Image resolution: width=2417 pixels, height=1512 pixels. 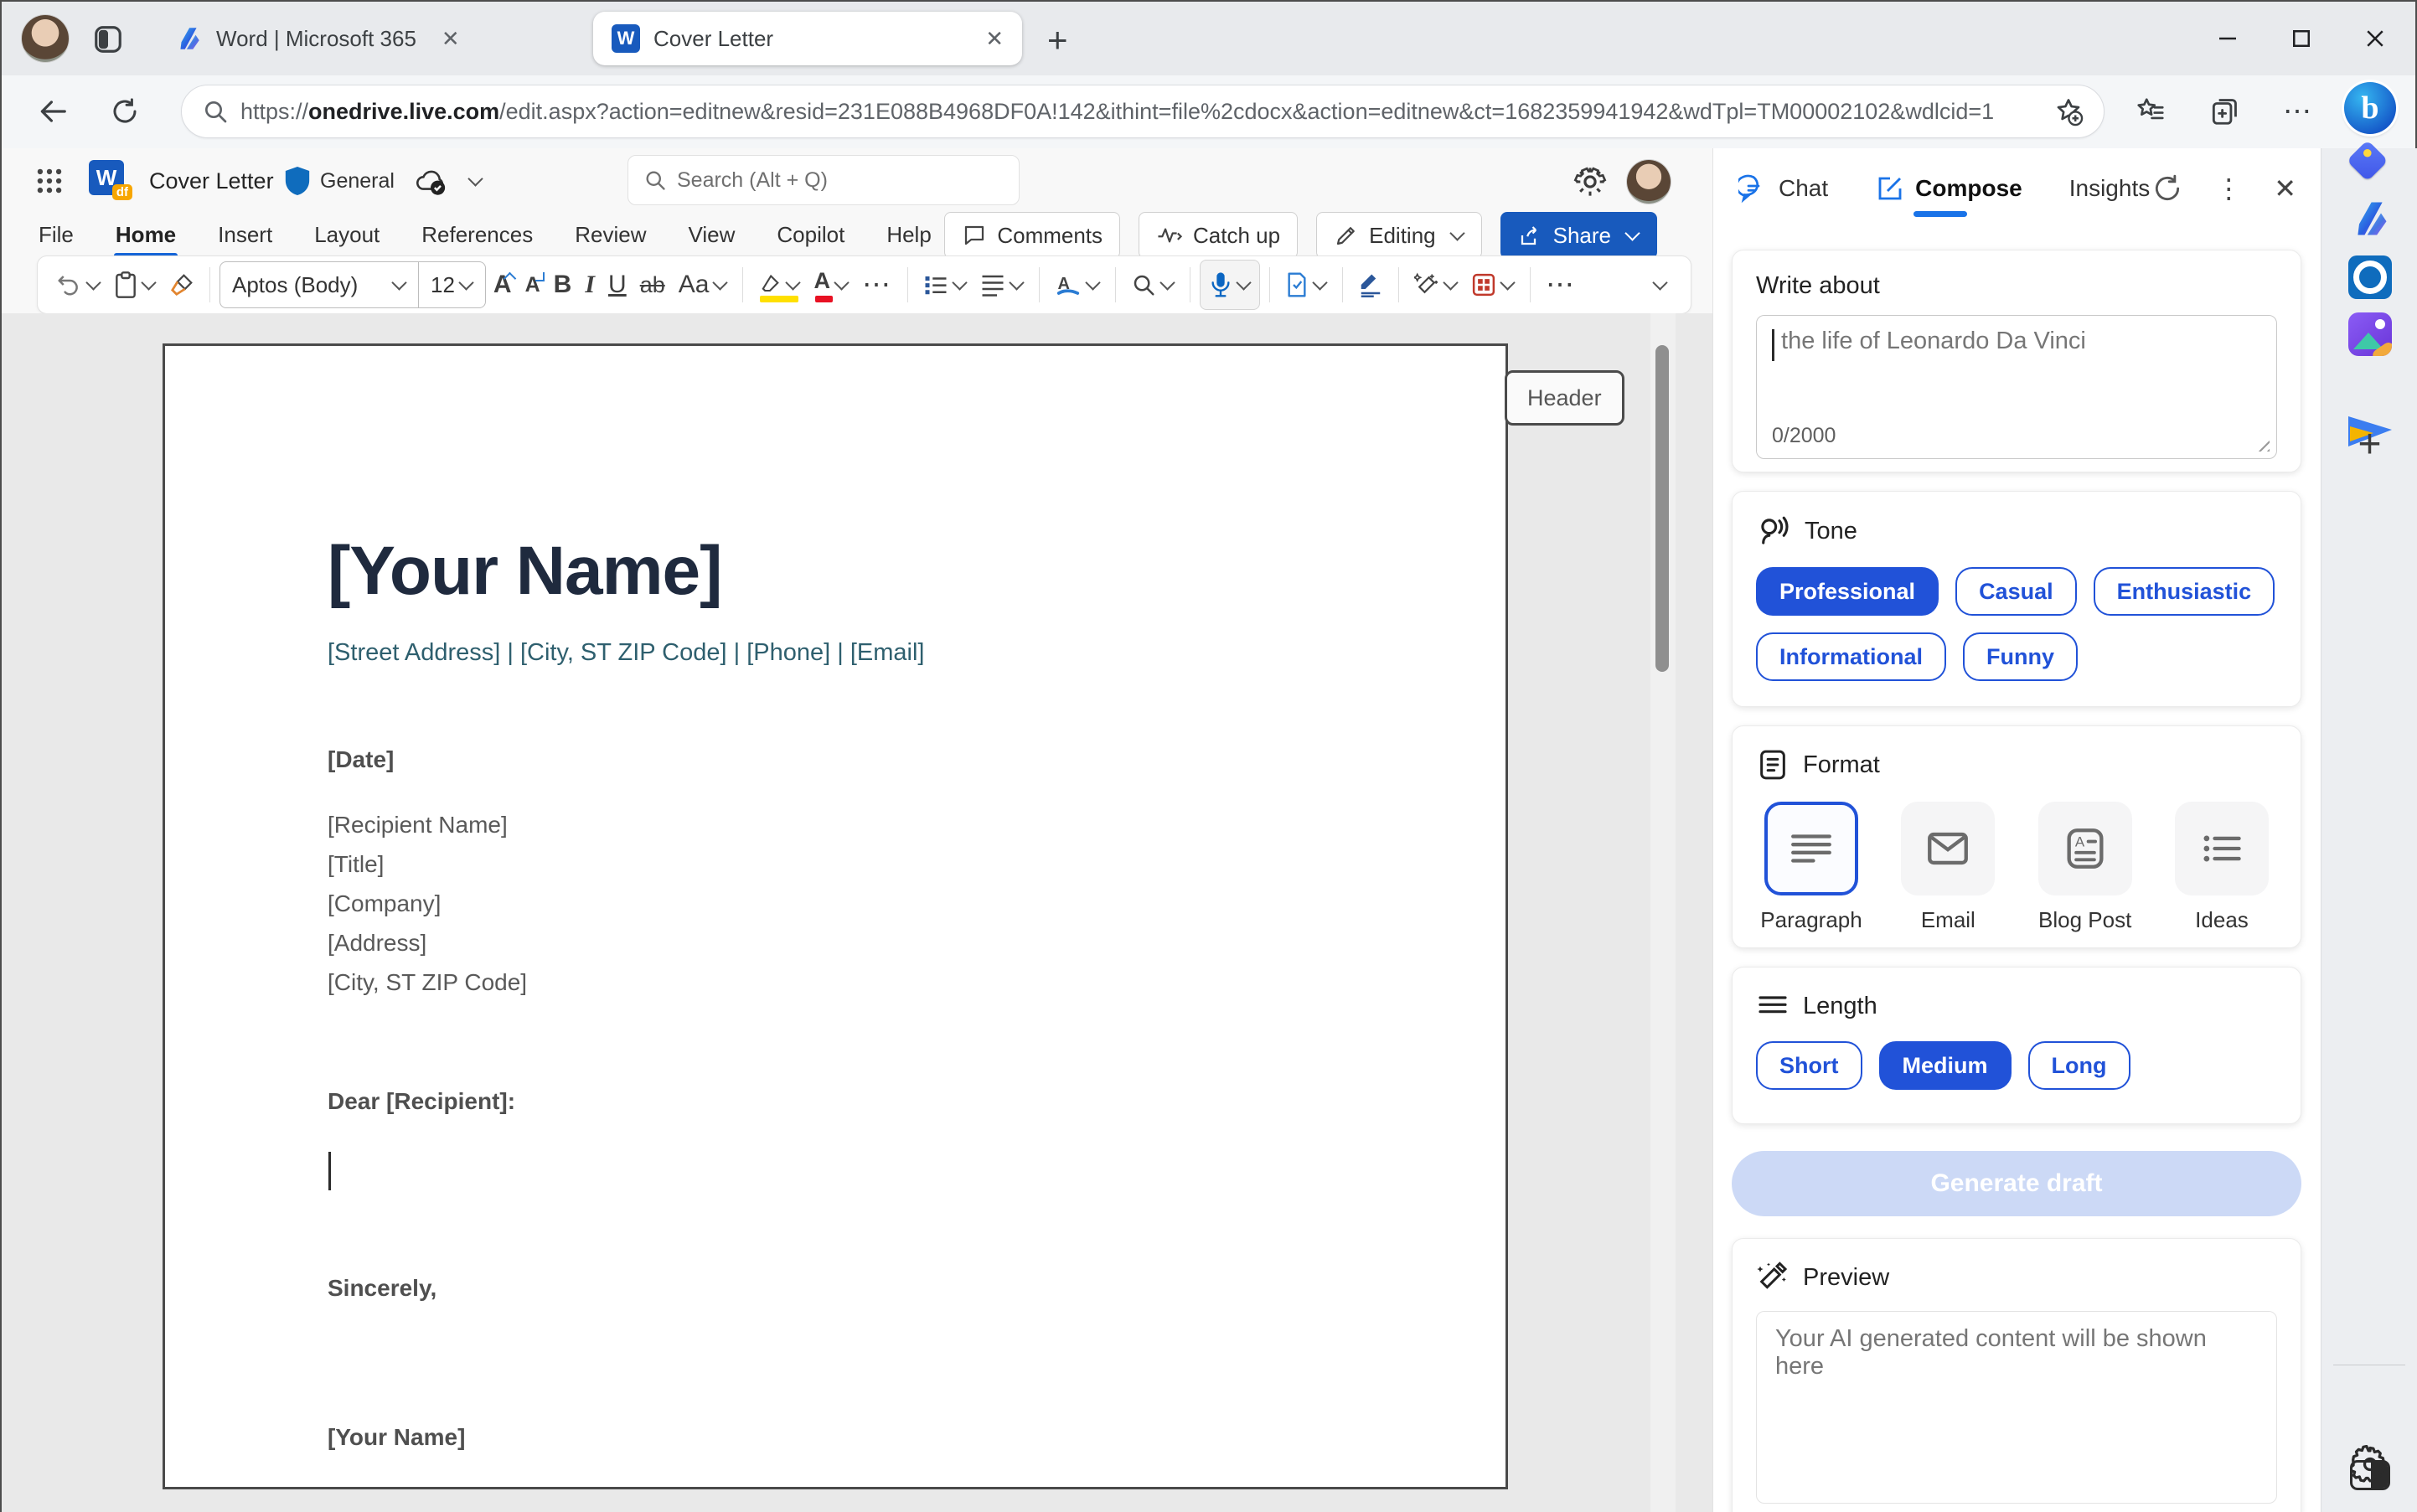 I want to click on menu-layout: Layout, so click(x=347, y=235).